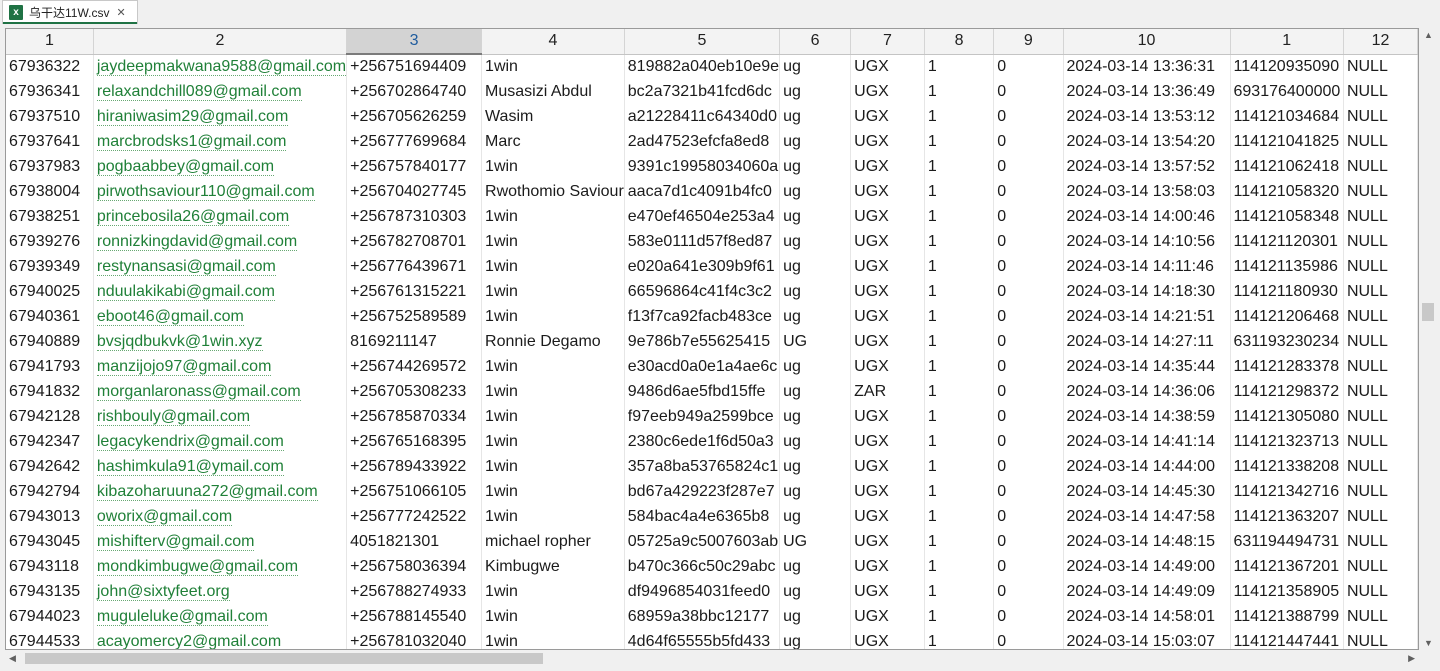 The height and width of the screenshot is (671, 1440). Describe the element at coordinates (50, 466) in the screenshot. I see `id-cell: 67942642` at that location.